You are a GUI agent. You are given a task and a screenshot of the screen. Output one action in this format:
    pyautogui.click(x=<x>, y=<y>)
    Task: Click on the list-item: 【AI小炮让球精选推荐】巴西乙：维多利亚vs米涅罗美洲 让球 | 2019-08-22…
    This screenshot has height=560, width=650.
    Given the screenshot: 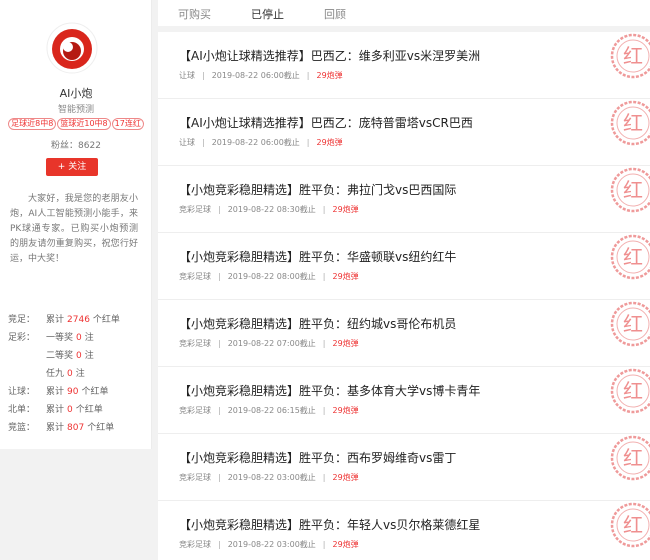 What is the action you would take?
    pyautogui.click(x=404, y=65)
    